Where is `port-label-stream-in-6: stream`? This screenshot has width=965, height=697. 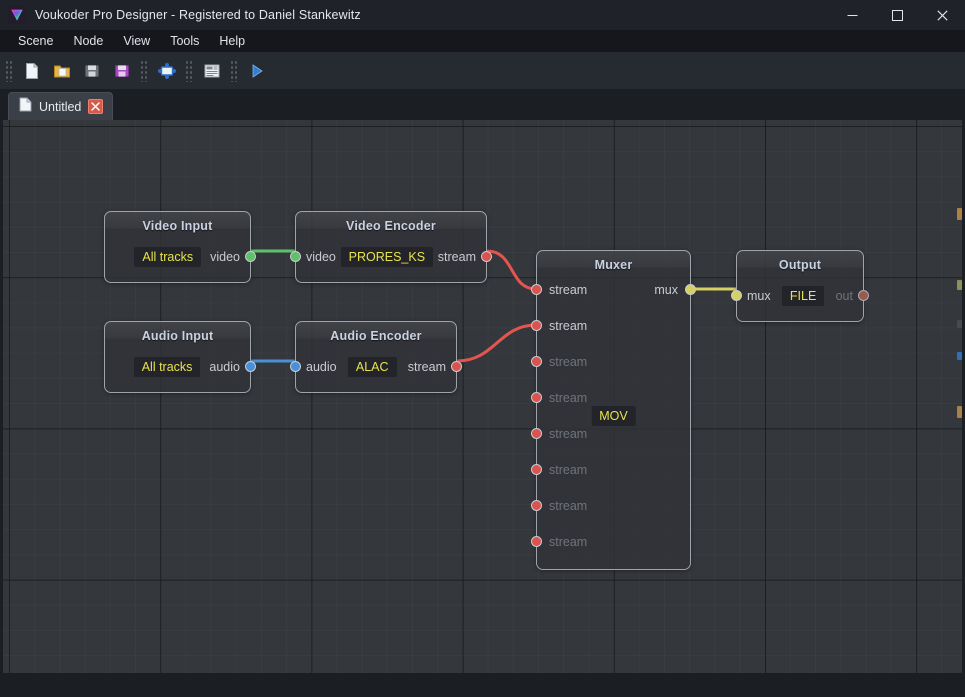 port-label-stream-in-6: stream is located at coordinates (568, 470).